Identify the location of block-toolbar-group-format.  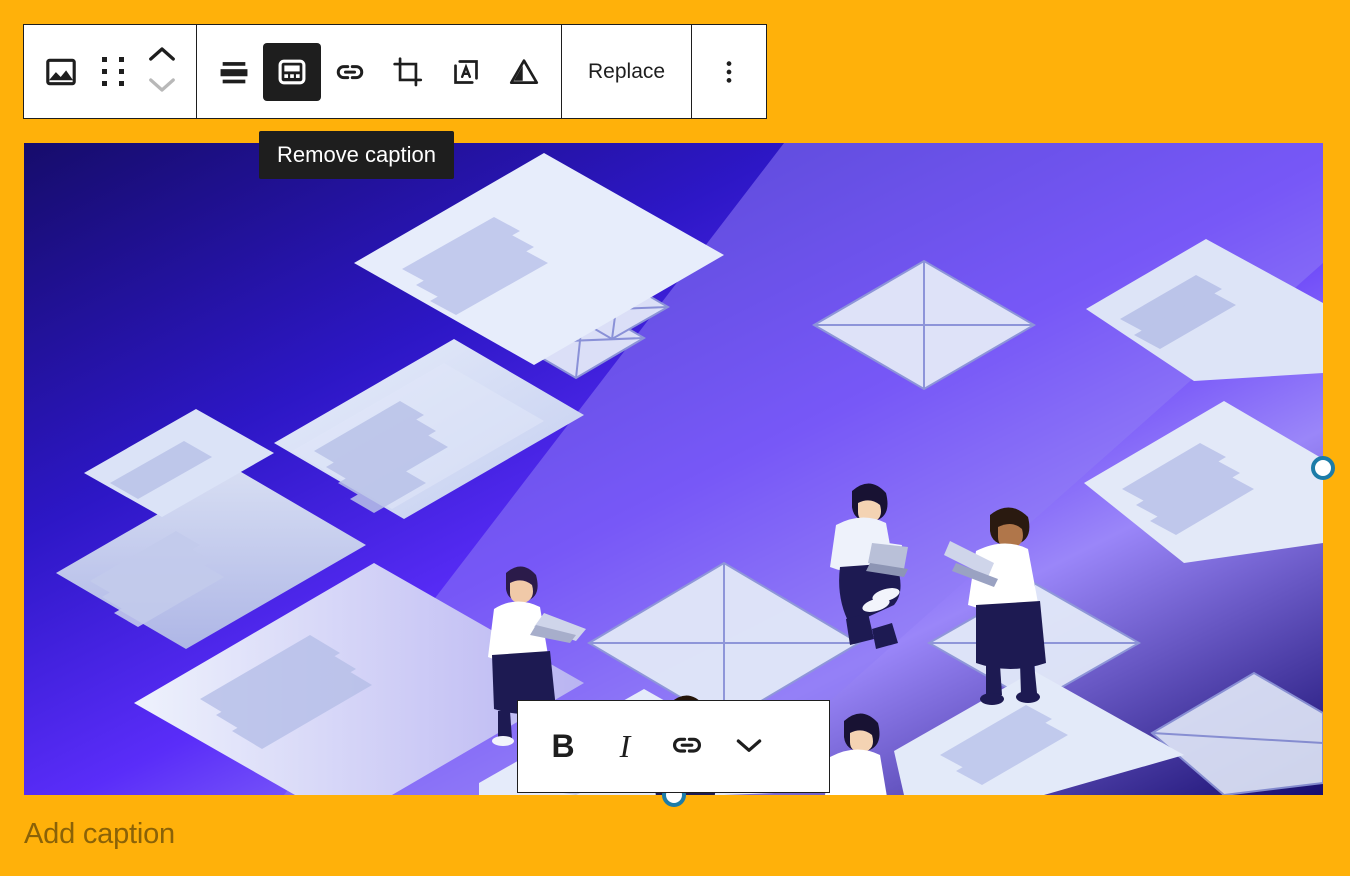
(378, 71).